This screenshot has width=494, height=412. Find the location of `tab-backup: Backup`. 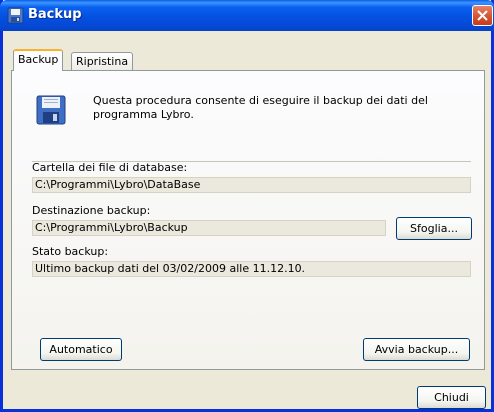

tab-backup: Backup is located at coordinates (38, 60).